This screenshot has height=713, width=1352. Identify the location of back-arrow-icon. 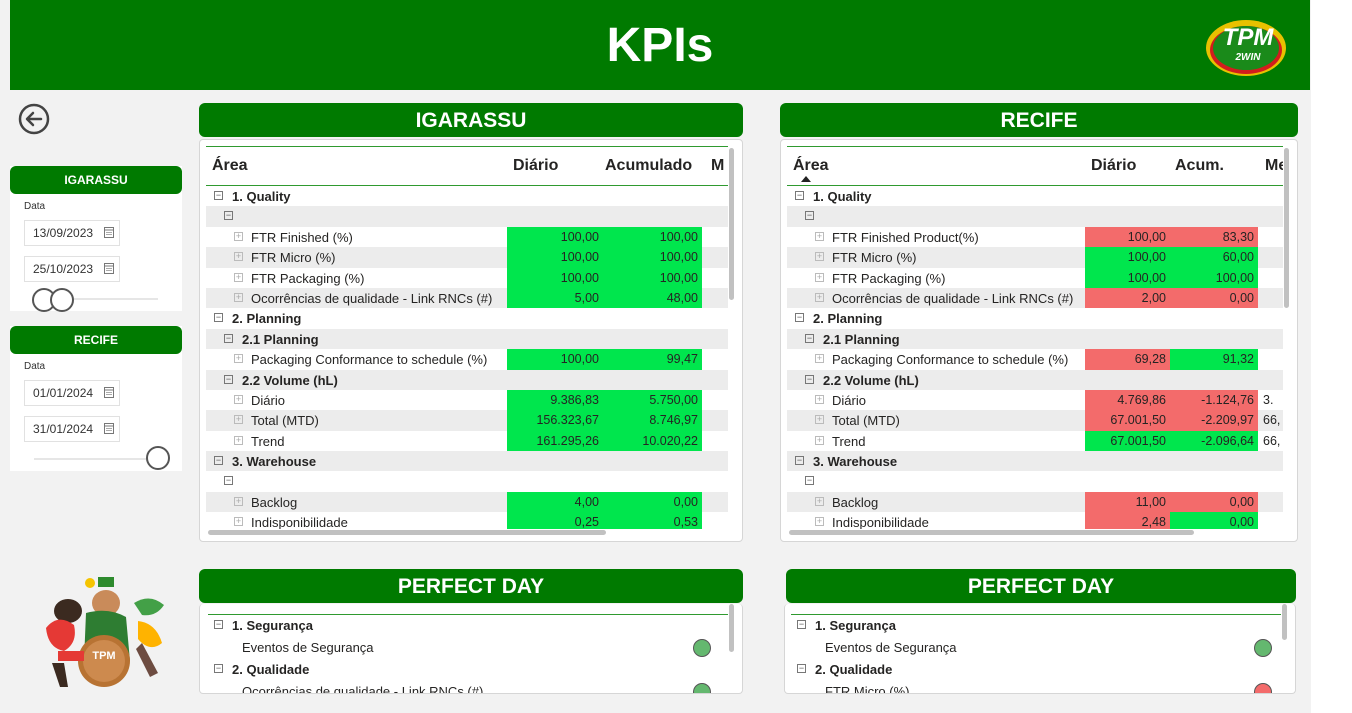
(34, 119).